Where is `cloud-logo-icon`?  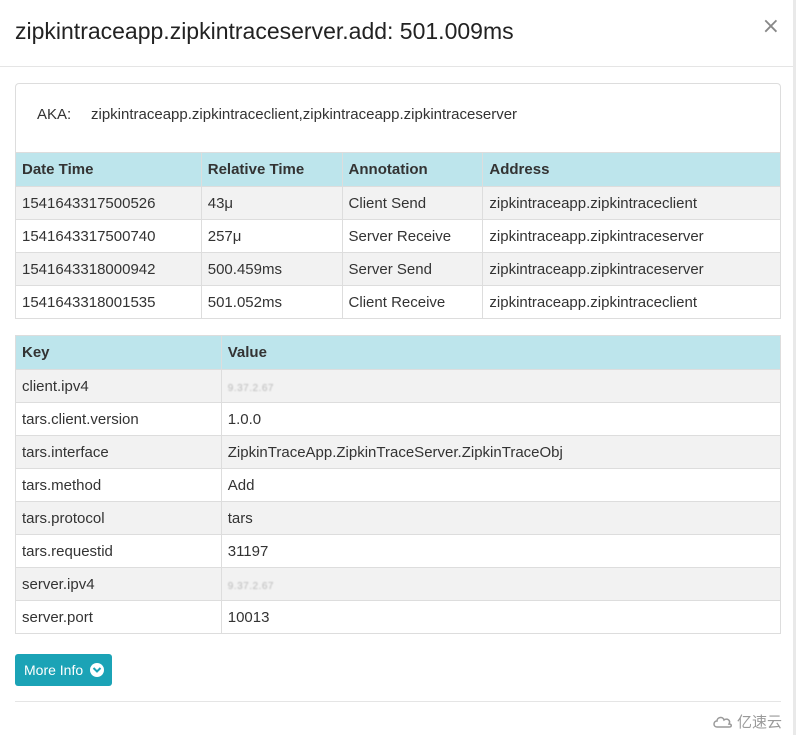
cloud-logo-icon is located at coordinates (723, 724).